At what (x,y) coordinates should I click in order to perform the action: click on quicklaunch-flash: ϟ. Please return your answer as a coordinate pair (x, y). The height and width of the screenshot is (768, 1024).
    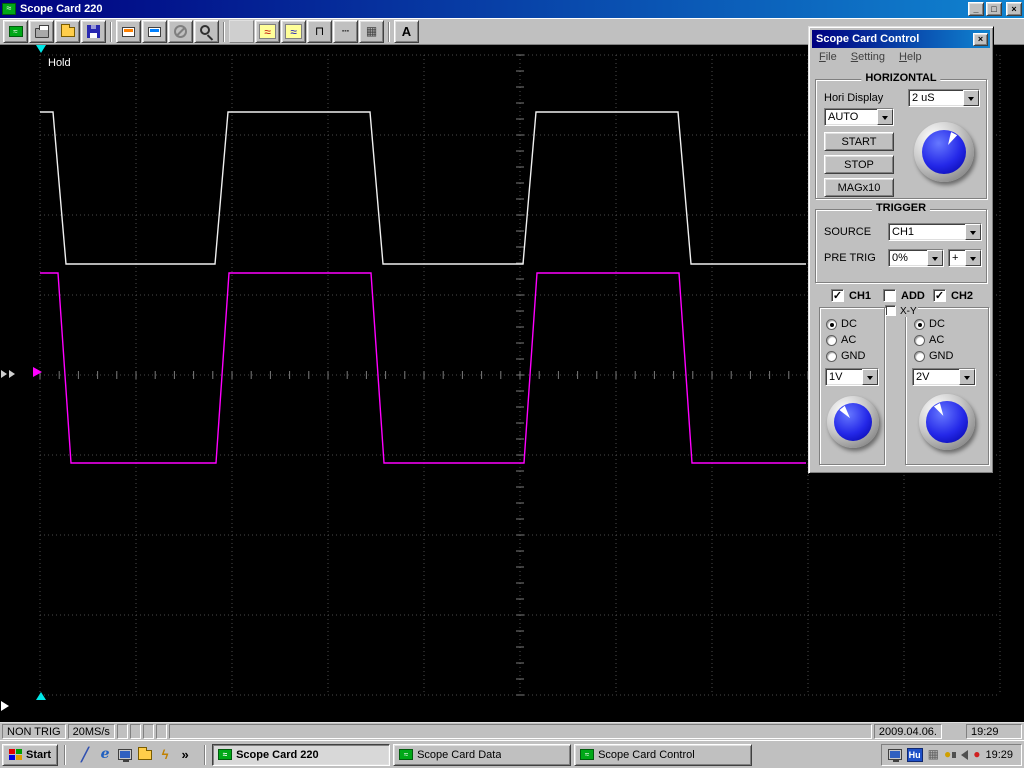
    Looking at the image, I should click on (165, 755).